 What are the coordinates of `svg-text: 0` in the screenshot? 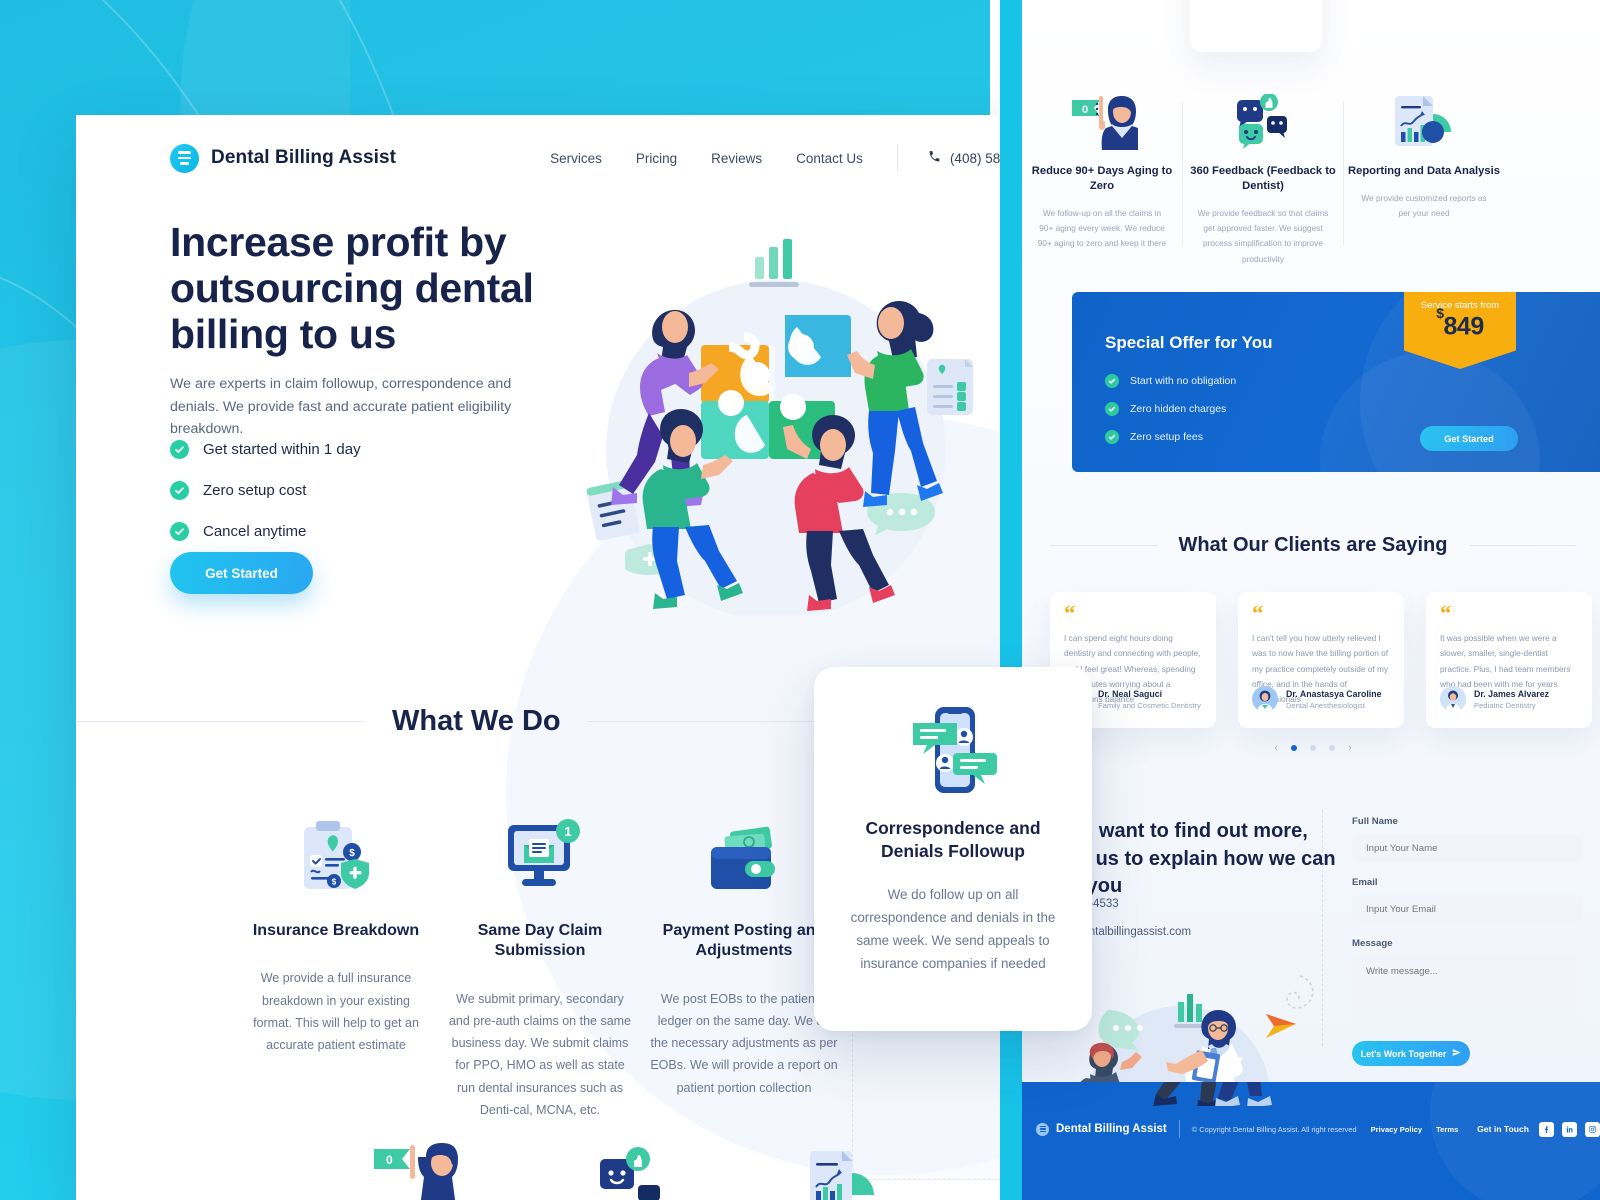 It's located at (389, 1160).